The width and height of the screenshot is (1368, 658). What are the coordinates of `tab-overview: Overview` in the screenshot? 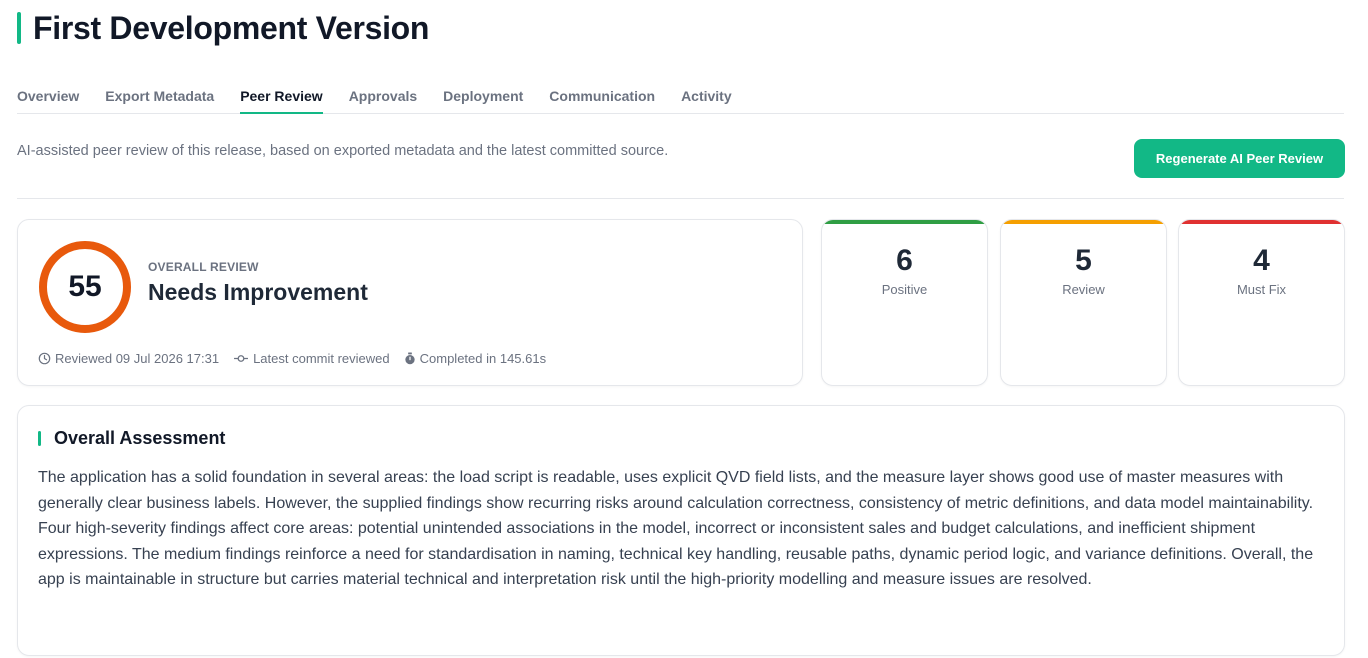 It's located at (48, 100).